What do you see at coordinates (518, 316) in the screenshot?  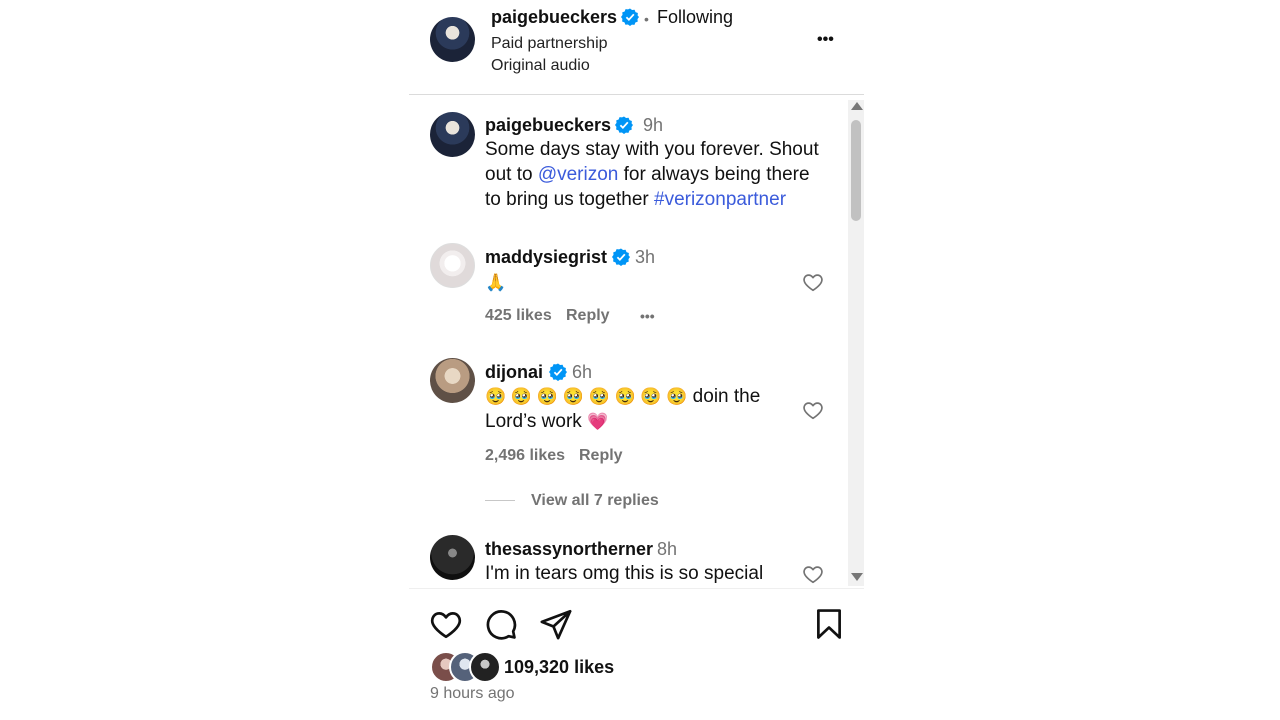 I see `comment-likes: 425 likes` at bounding box center [518, 316].